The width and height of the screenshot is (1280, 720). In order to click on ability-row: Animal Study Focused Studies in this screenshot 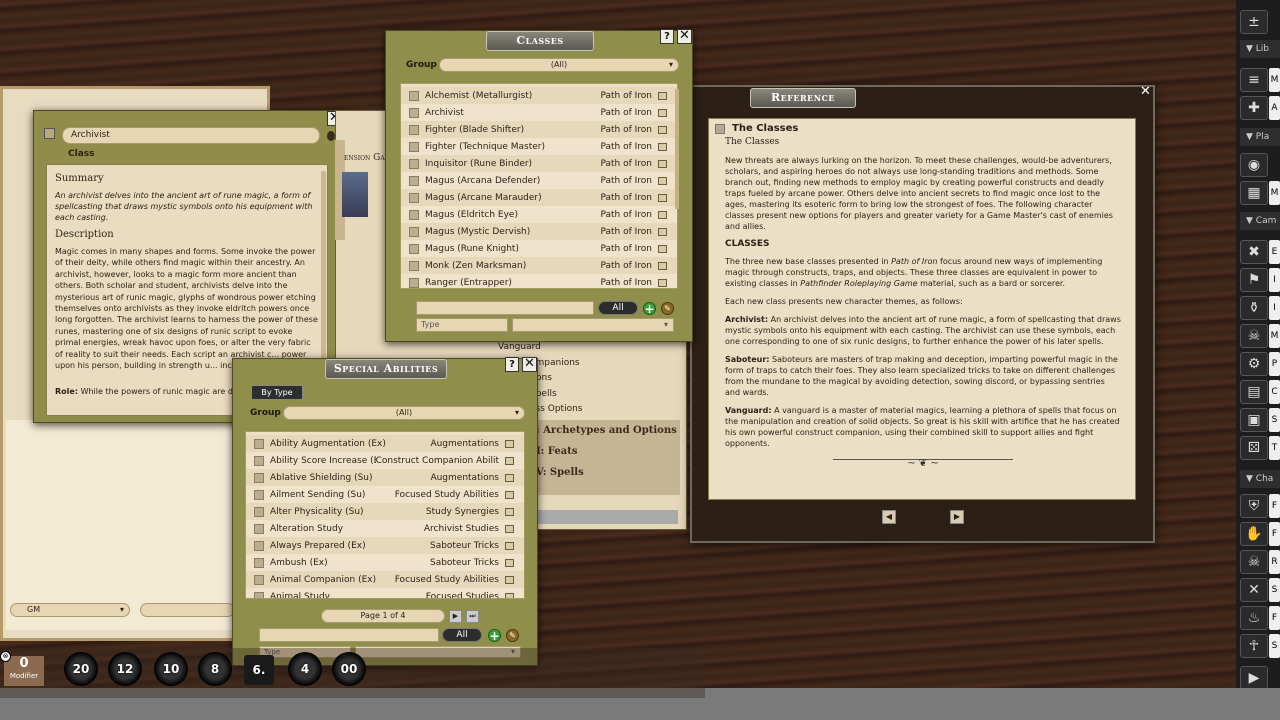, I will do `click(385, 593)`.